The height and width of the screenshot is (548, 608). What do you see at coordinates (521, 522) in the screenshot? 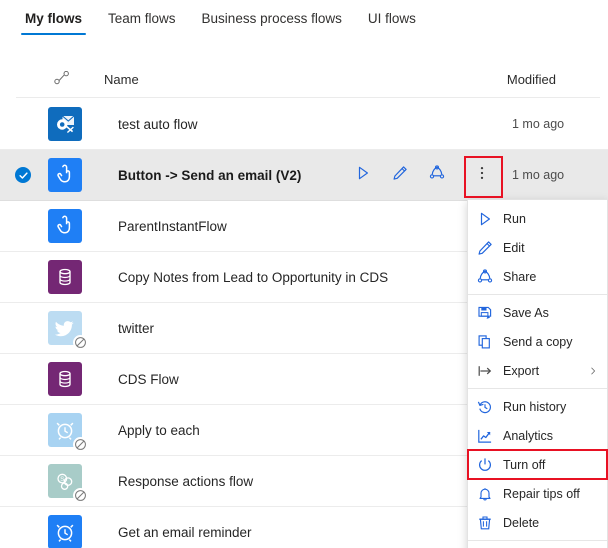
I see `menu-item-label: Delete` at bounding box center [521, 522].